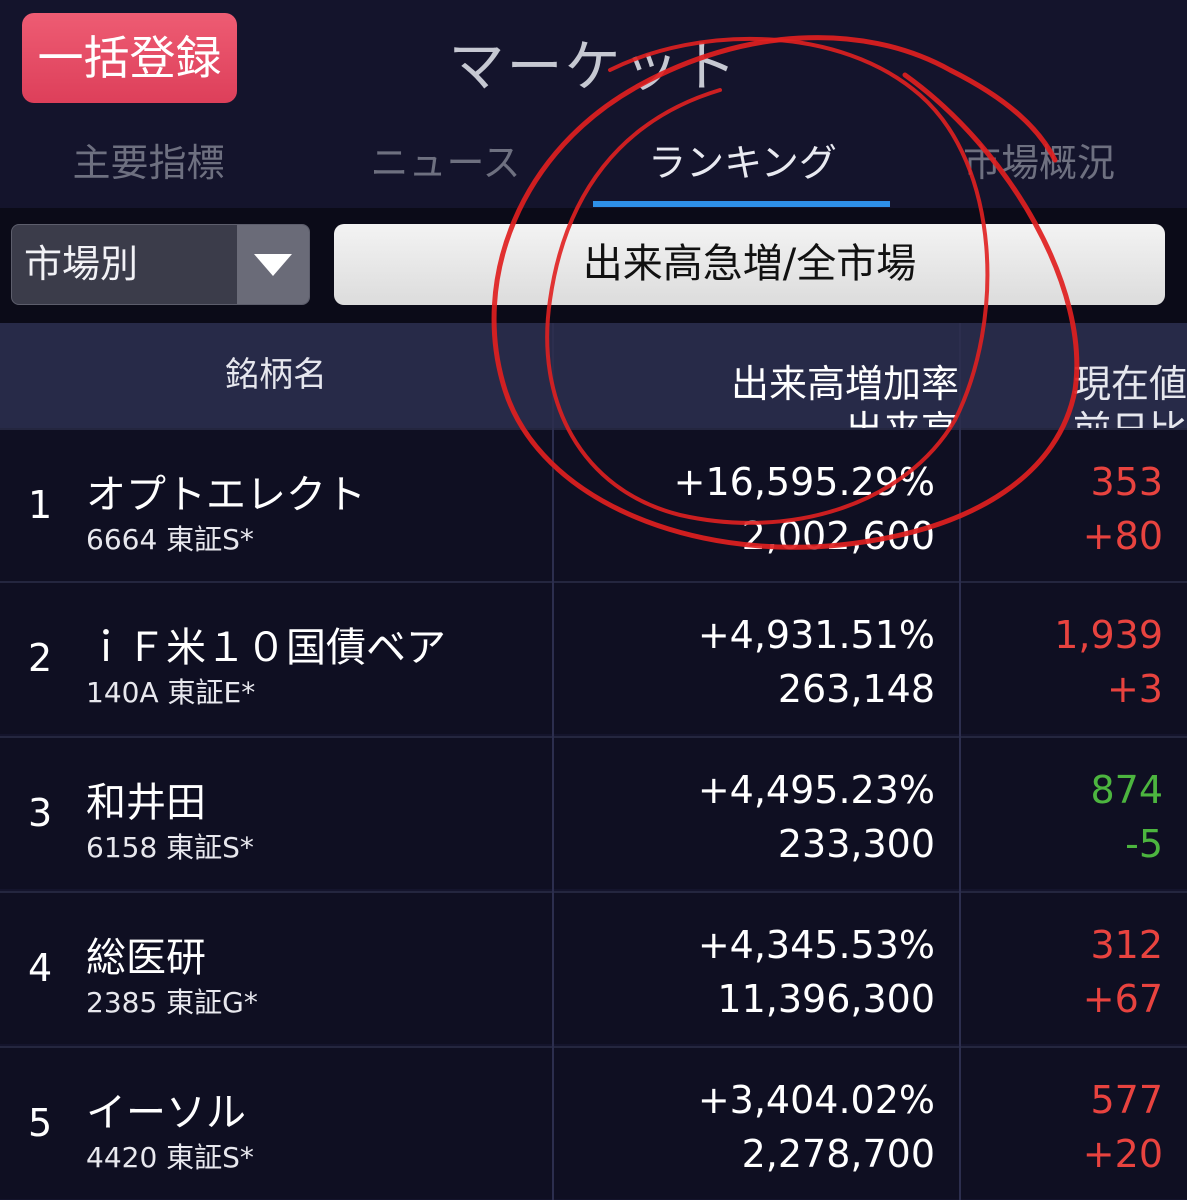 This screenshot has height=1200, width=1187. I want to click on column-header-name: 銘柄名, so click(276, 375).